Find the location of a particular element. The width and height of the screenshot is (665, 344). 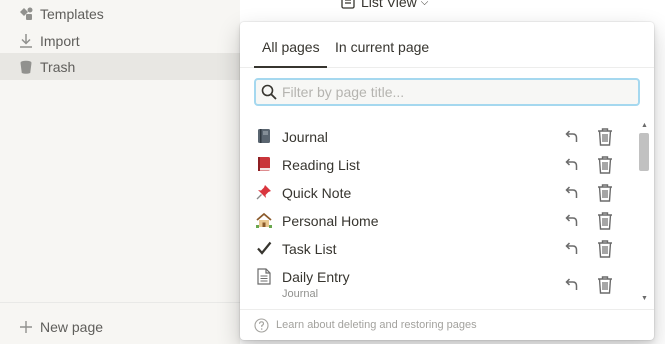

search-input is located at coordinates (452, 92).